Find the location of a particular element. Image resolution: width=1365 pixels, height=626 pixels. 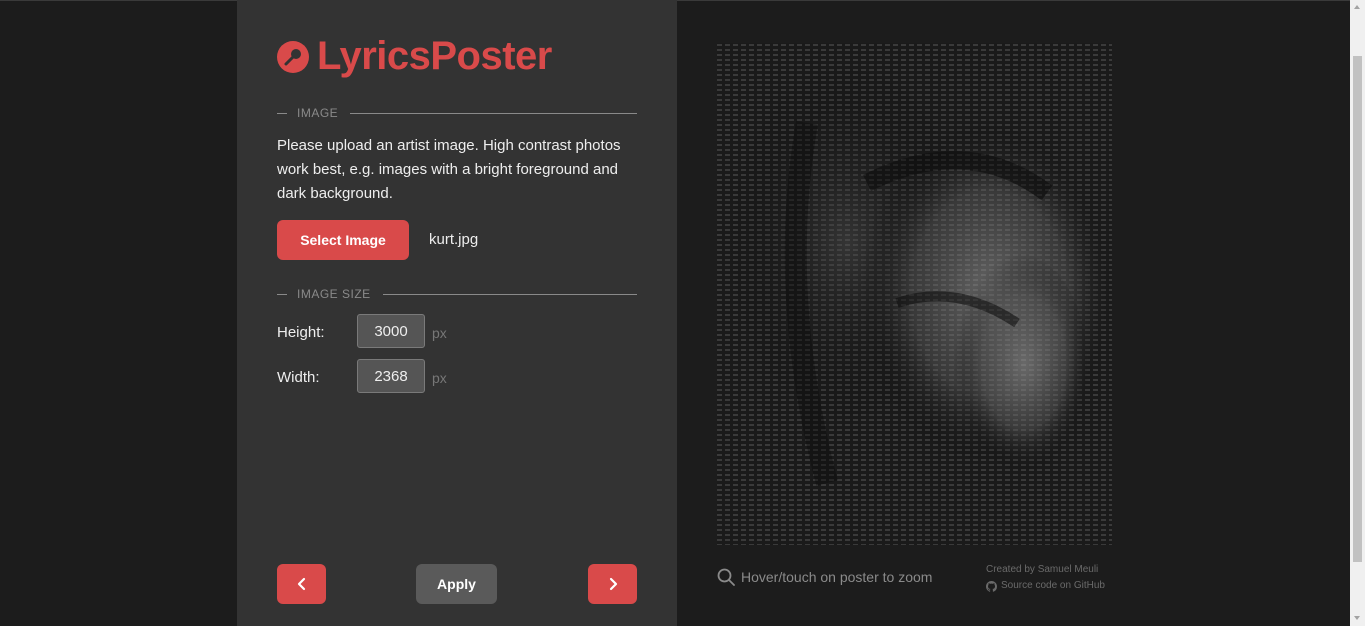

width-unit: px is located at coordinates (439, 378).